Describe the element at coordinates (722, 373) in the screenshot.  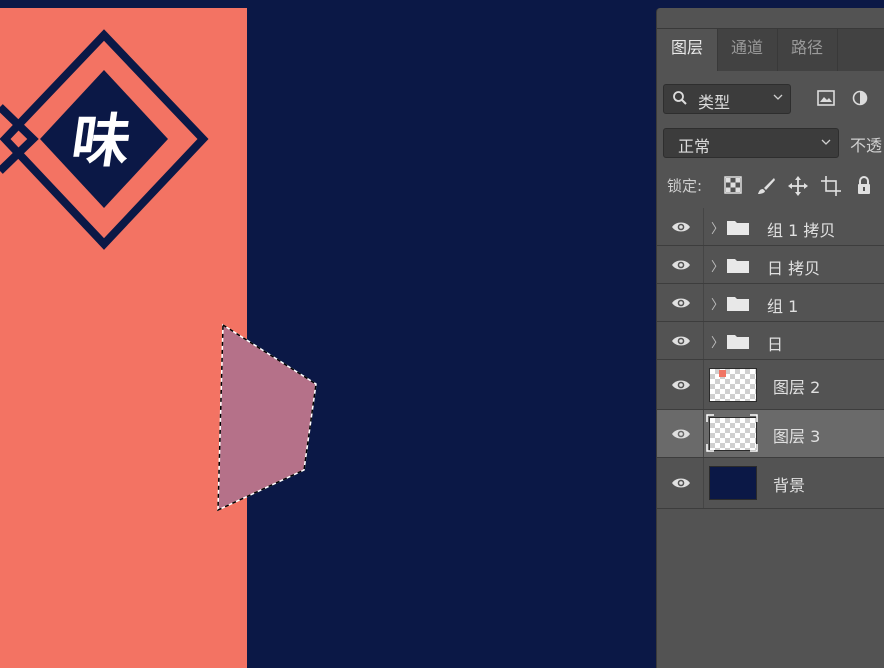
I see `thumbnail-content` at that location.